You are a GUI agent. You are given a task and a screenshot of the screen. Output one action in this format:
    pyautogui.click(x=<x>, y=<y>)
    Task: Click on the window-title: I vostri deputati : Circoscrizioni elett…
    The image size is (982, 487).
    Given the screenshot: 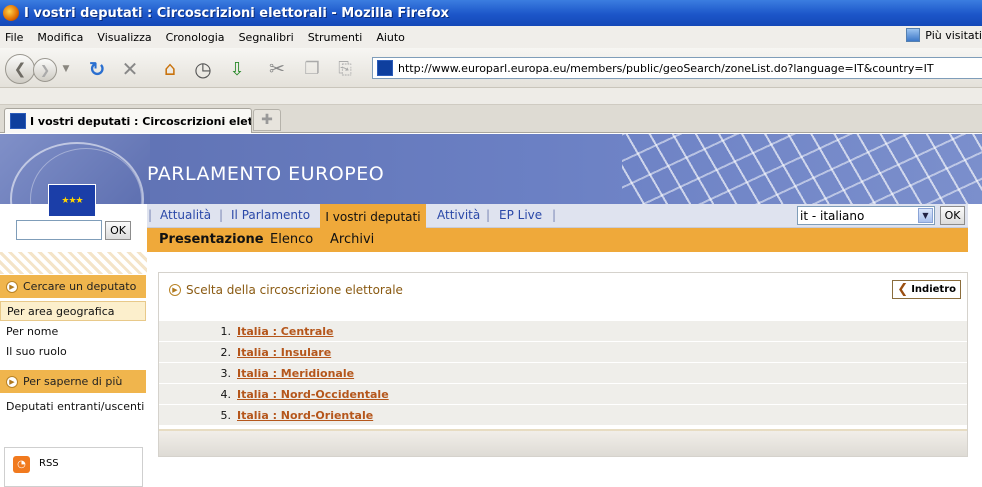 What is the action you would take?
    pyautogui.click(x=236, y=13)
    